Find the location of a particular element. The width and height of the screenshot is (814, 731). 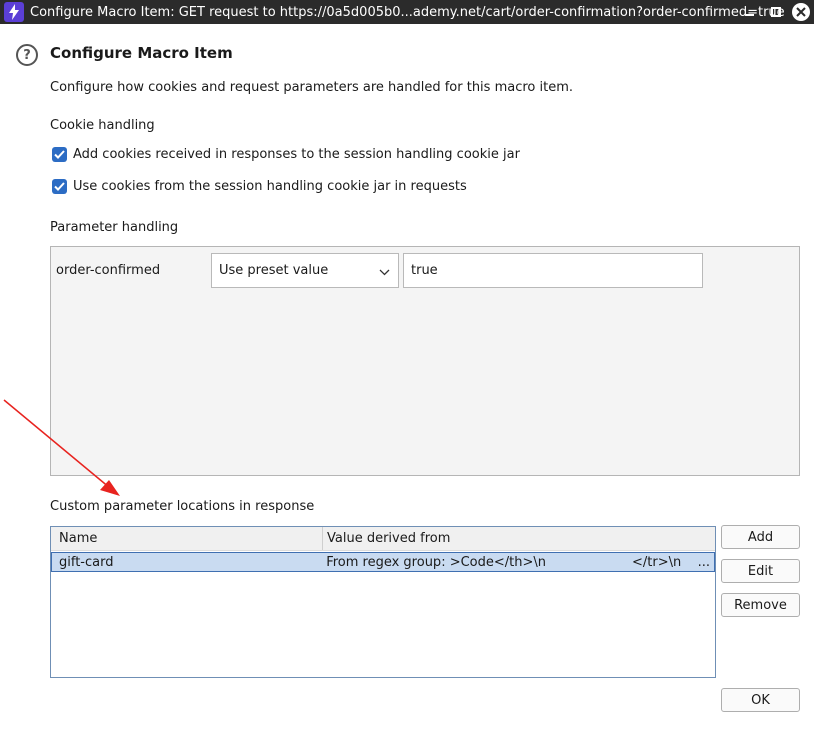

add-button: Add is located at coordinates (760, 537).